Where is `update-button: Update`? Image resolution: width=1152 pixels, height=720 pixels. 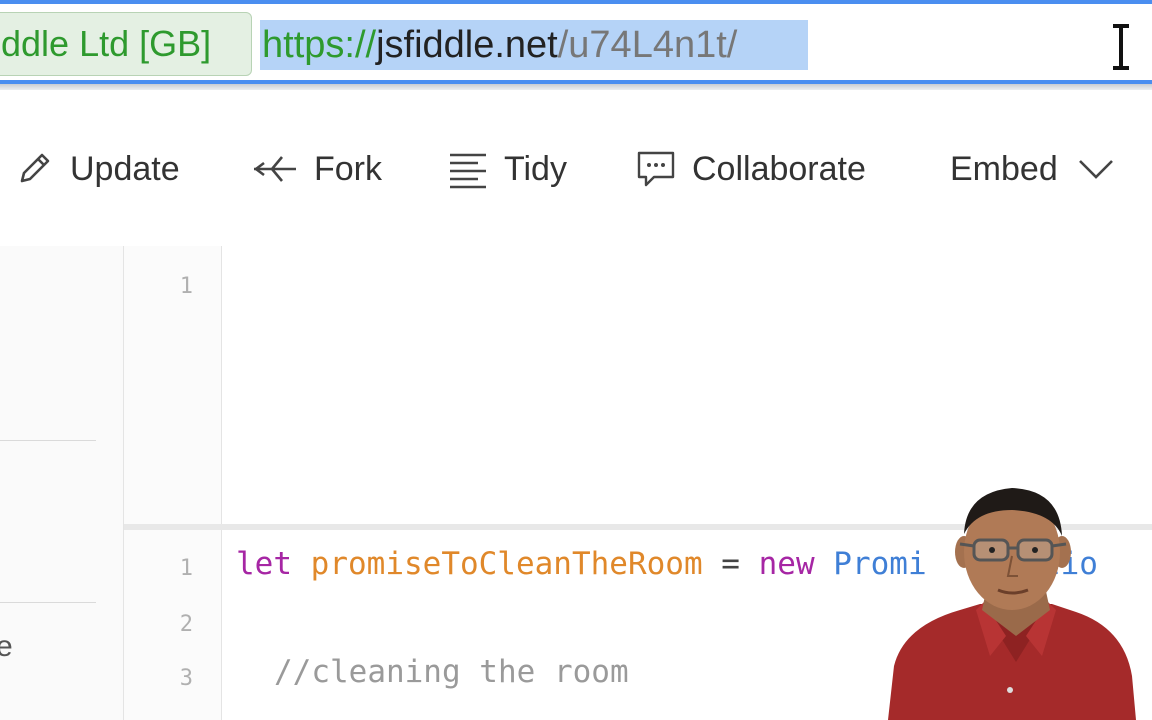 update-button: Update is located at coordinates (97, 169).